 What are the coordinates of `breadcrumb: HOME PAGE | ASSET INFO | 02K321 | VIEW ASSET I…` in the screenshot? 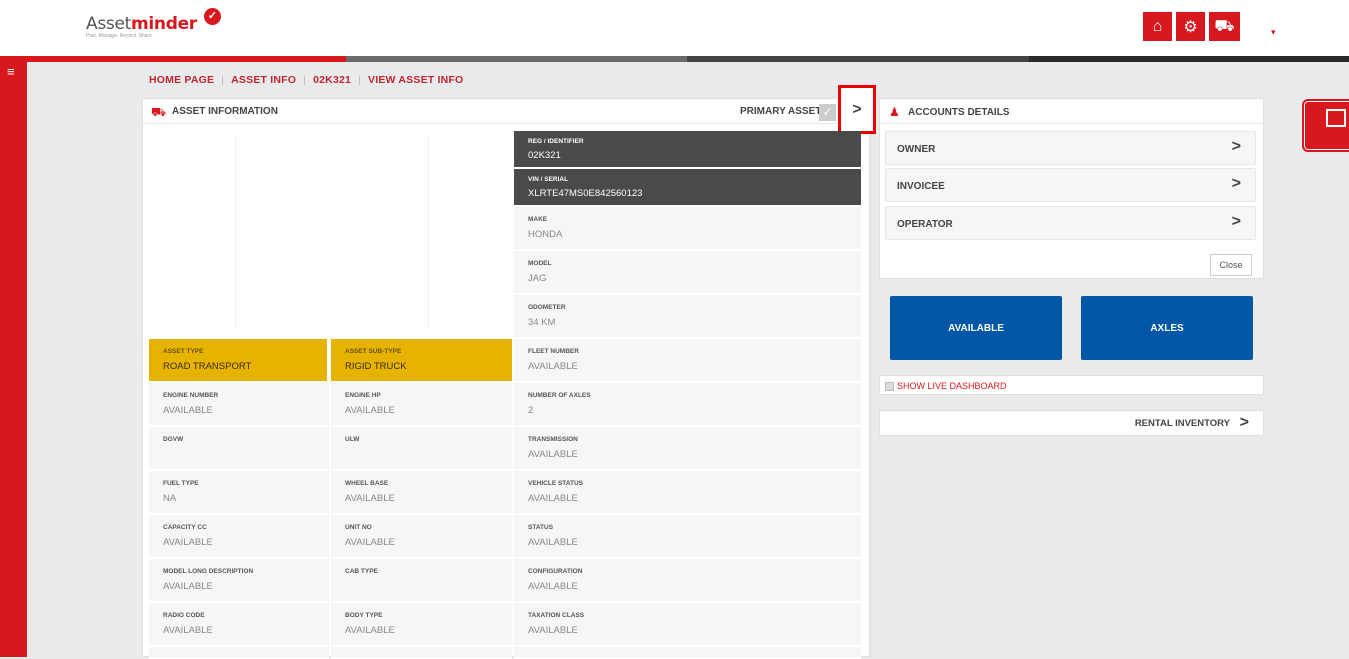 It's located at (306, 80).